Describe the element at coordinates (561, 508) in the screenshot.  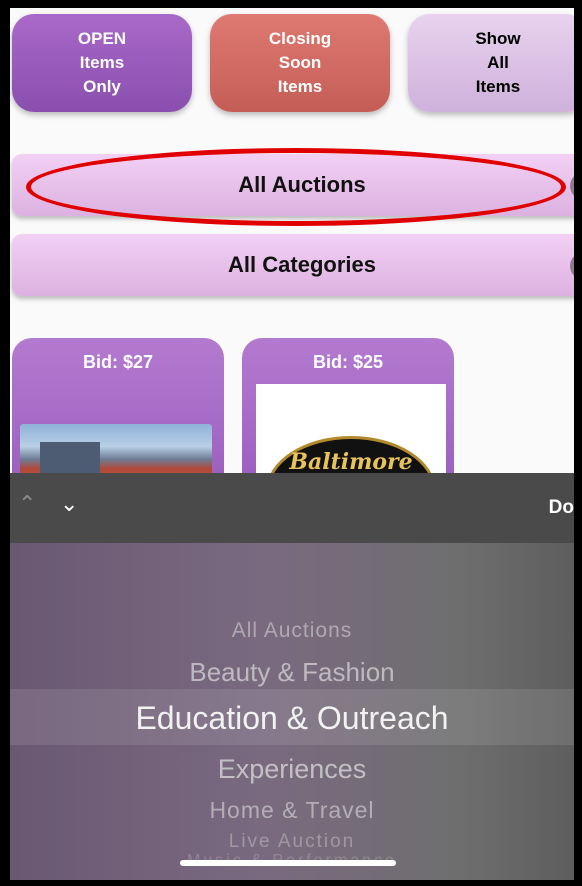
I see `done-button: Do` at that location.